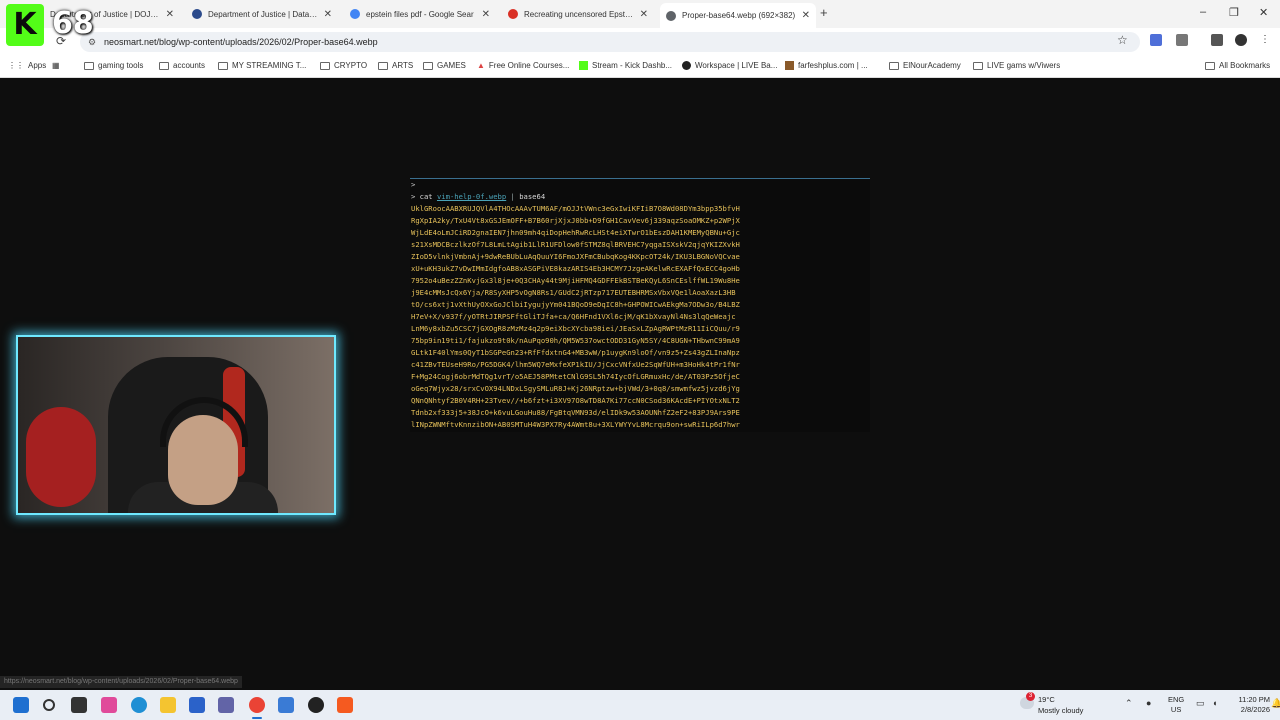 The image size is (1280, 720). What do you see at coordinates (932, 65) in the screenshot?
I see `bookmark-label: ElNourAcademy` at bounding box center [932, 65].